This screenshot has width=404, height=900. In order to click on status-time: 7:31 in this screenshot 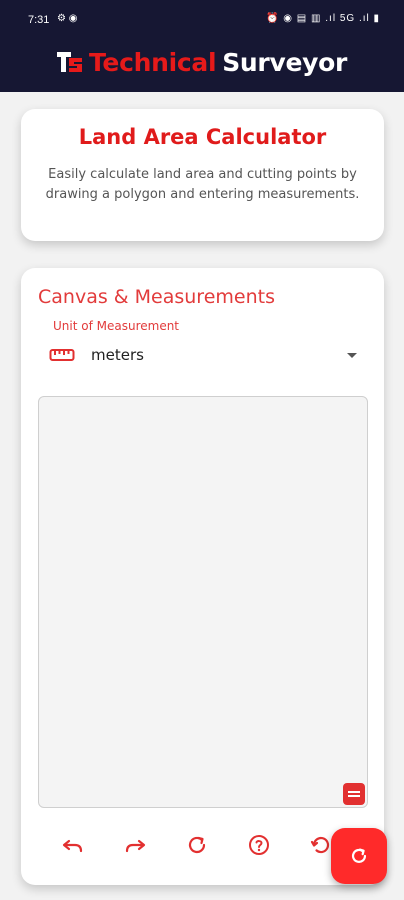, I will do `click(39, 20)`.